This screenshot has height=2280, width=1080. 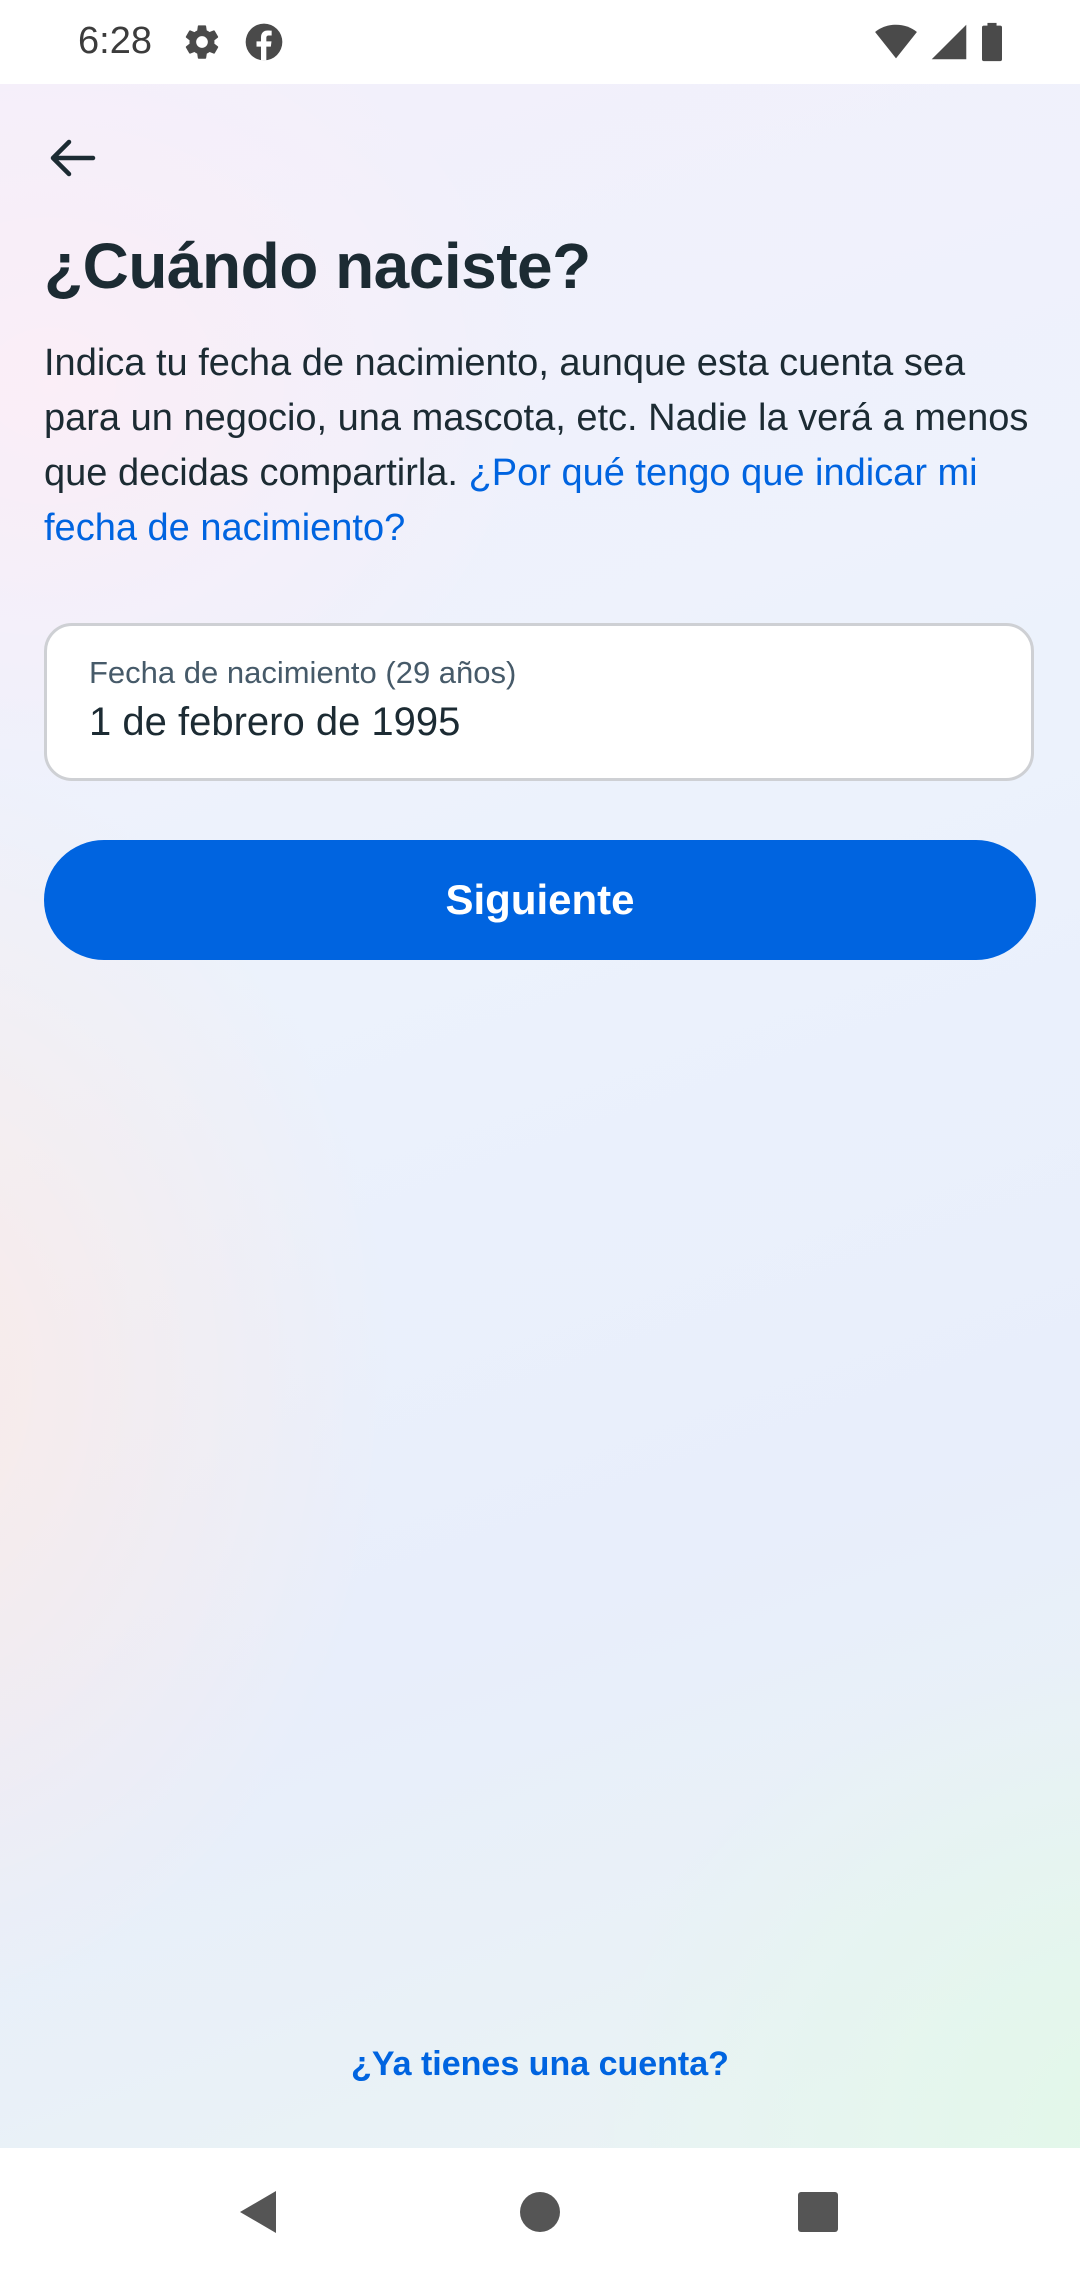 What do you see at coordinates (896, 44) in the screenshot?
I see `wifi-icon` at bounding box center [896, 44].